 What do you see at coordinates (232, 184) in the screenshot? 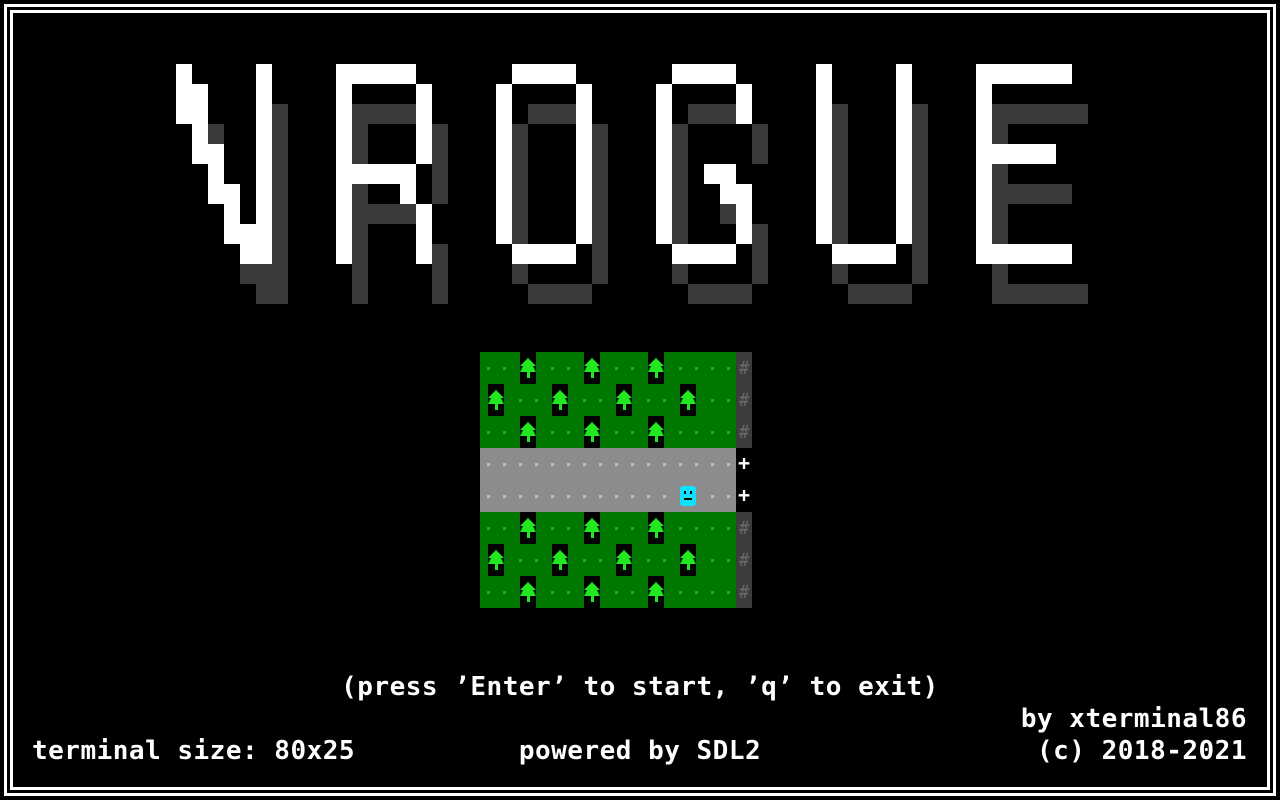
I see `logo-letter-n` at bounding box center [232, 184].